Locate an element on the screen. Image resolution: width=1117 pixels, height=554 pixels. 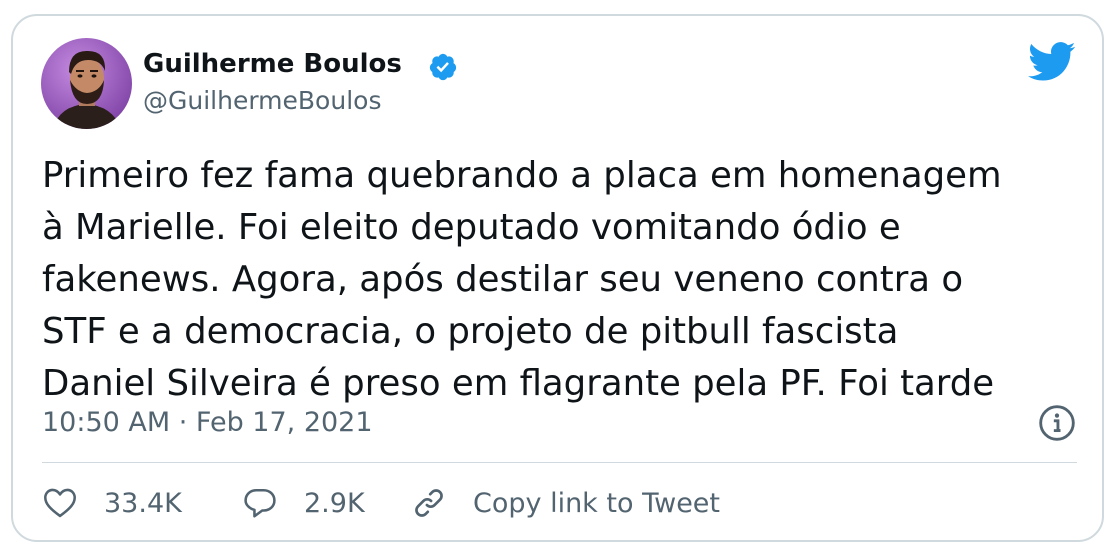
copy-link-label: Copy link to Tweet is located at coordinates (597, 503).